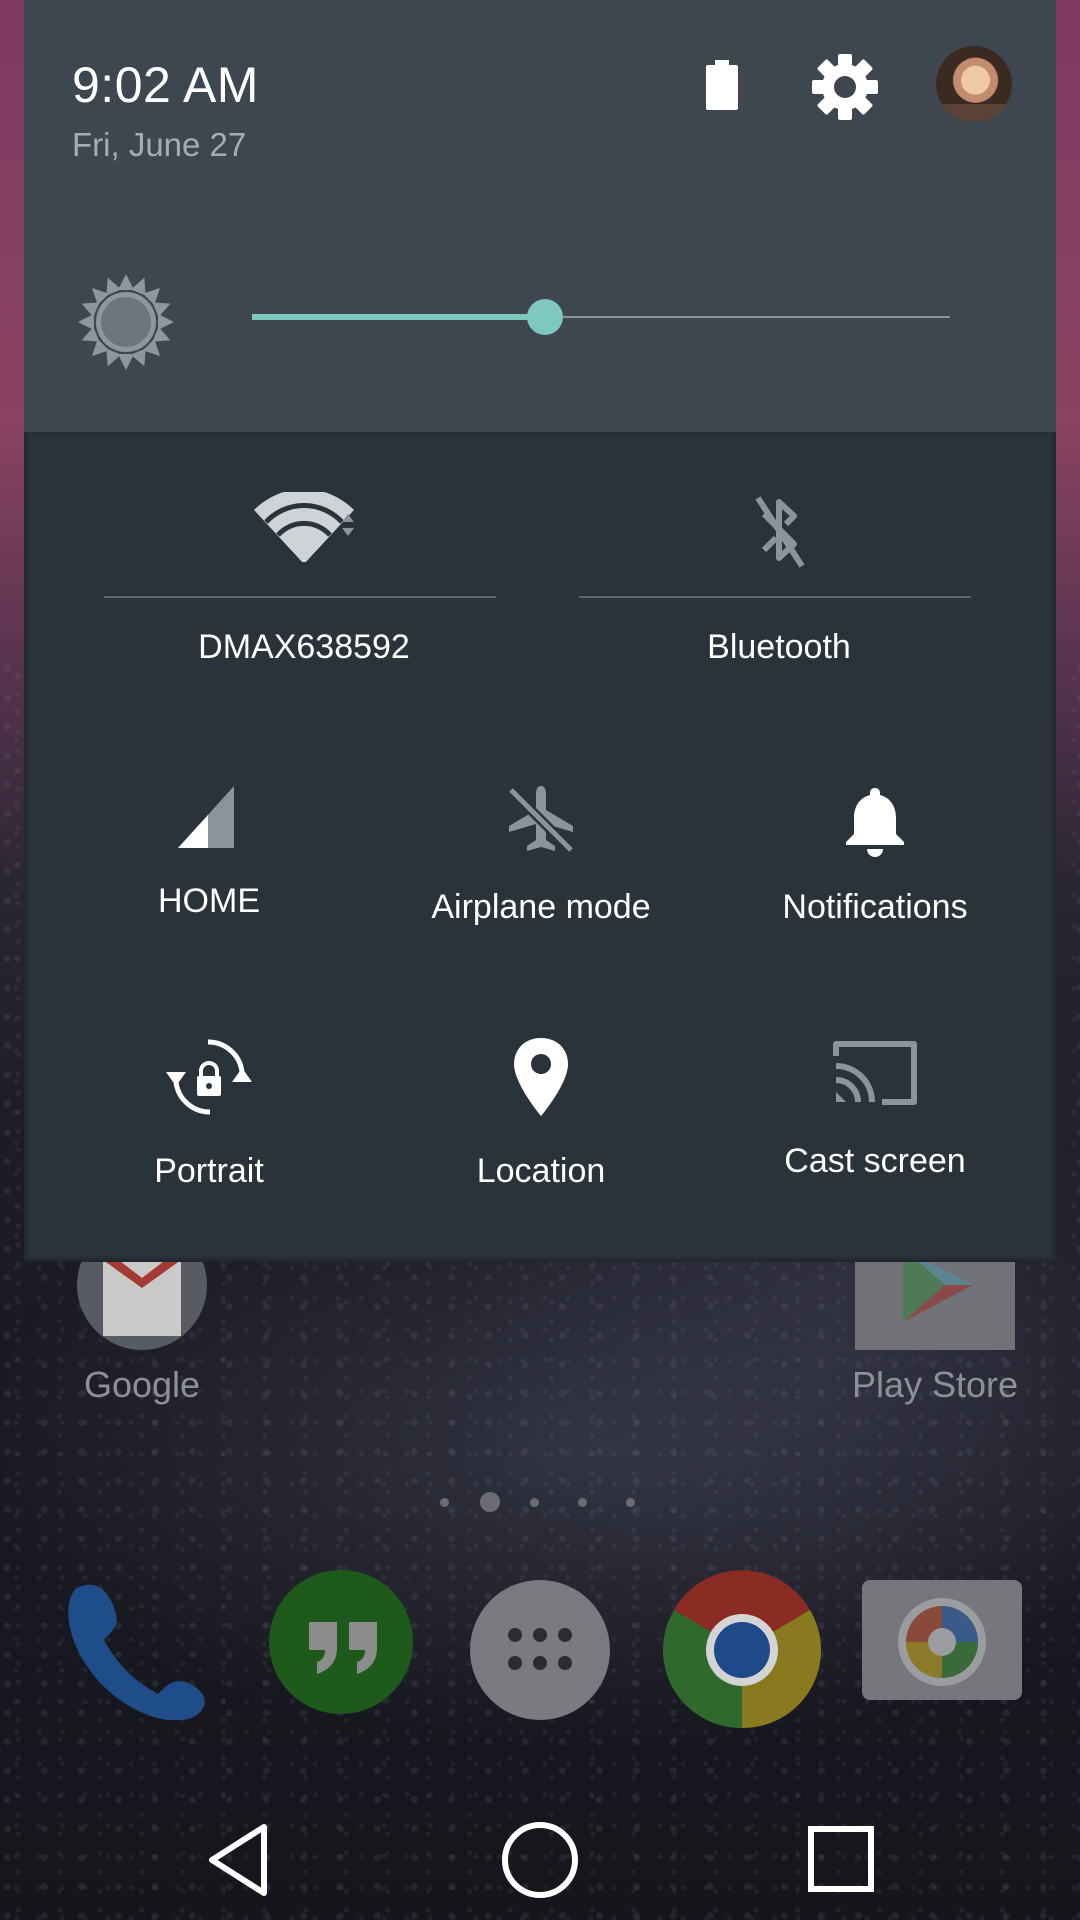  I want to click on date-text: Fri, June 27, so click(159, 144).